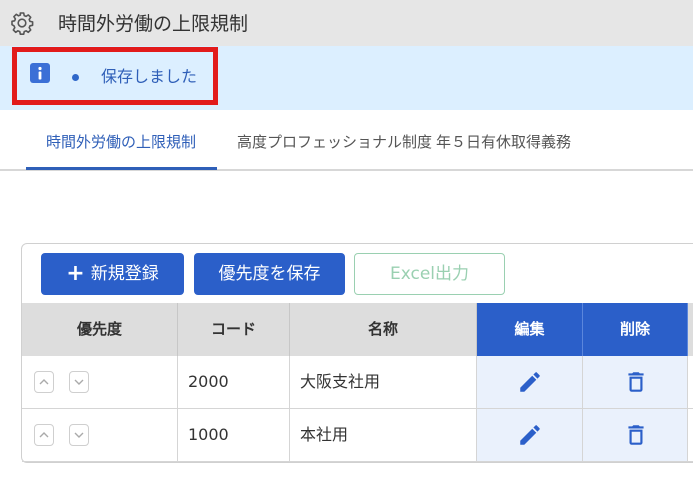 The width and height of the screenshot is (693, 488). I want to click on active-tab-indicator, so click(121, 168).